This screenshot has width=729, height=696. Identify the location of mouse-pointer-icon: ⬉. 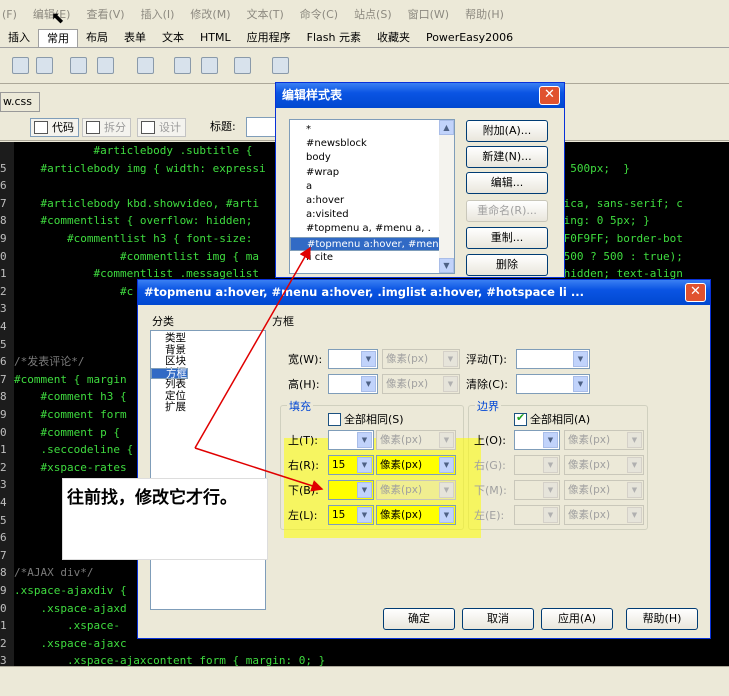
(58, 17).